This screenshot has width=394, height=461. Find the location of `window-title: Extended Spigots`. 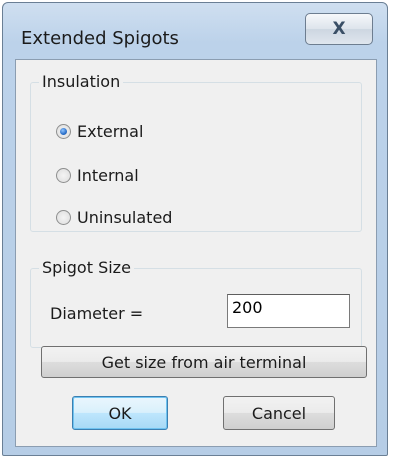

window-title: Extended Spigots is located at coordinates (100, 38).